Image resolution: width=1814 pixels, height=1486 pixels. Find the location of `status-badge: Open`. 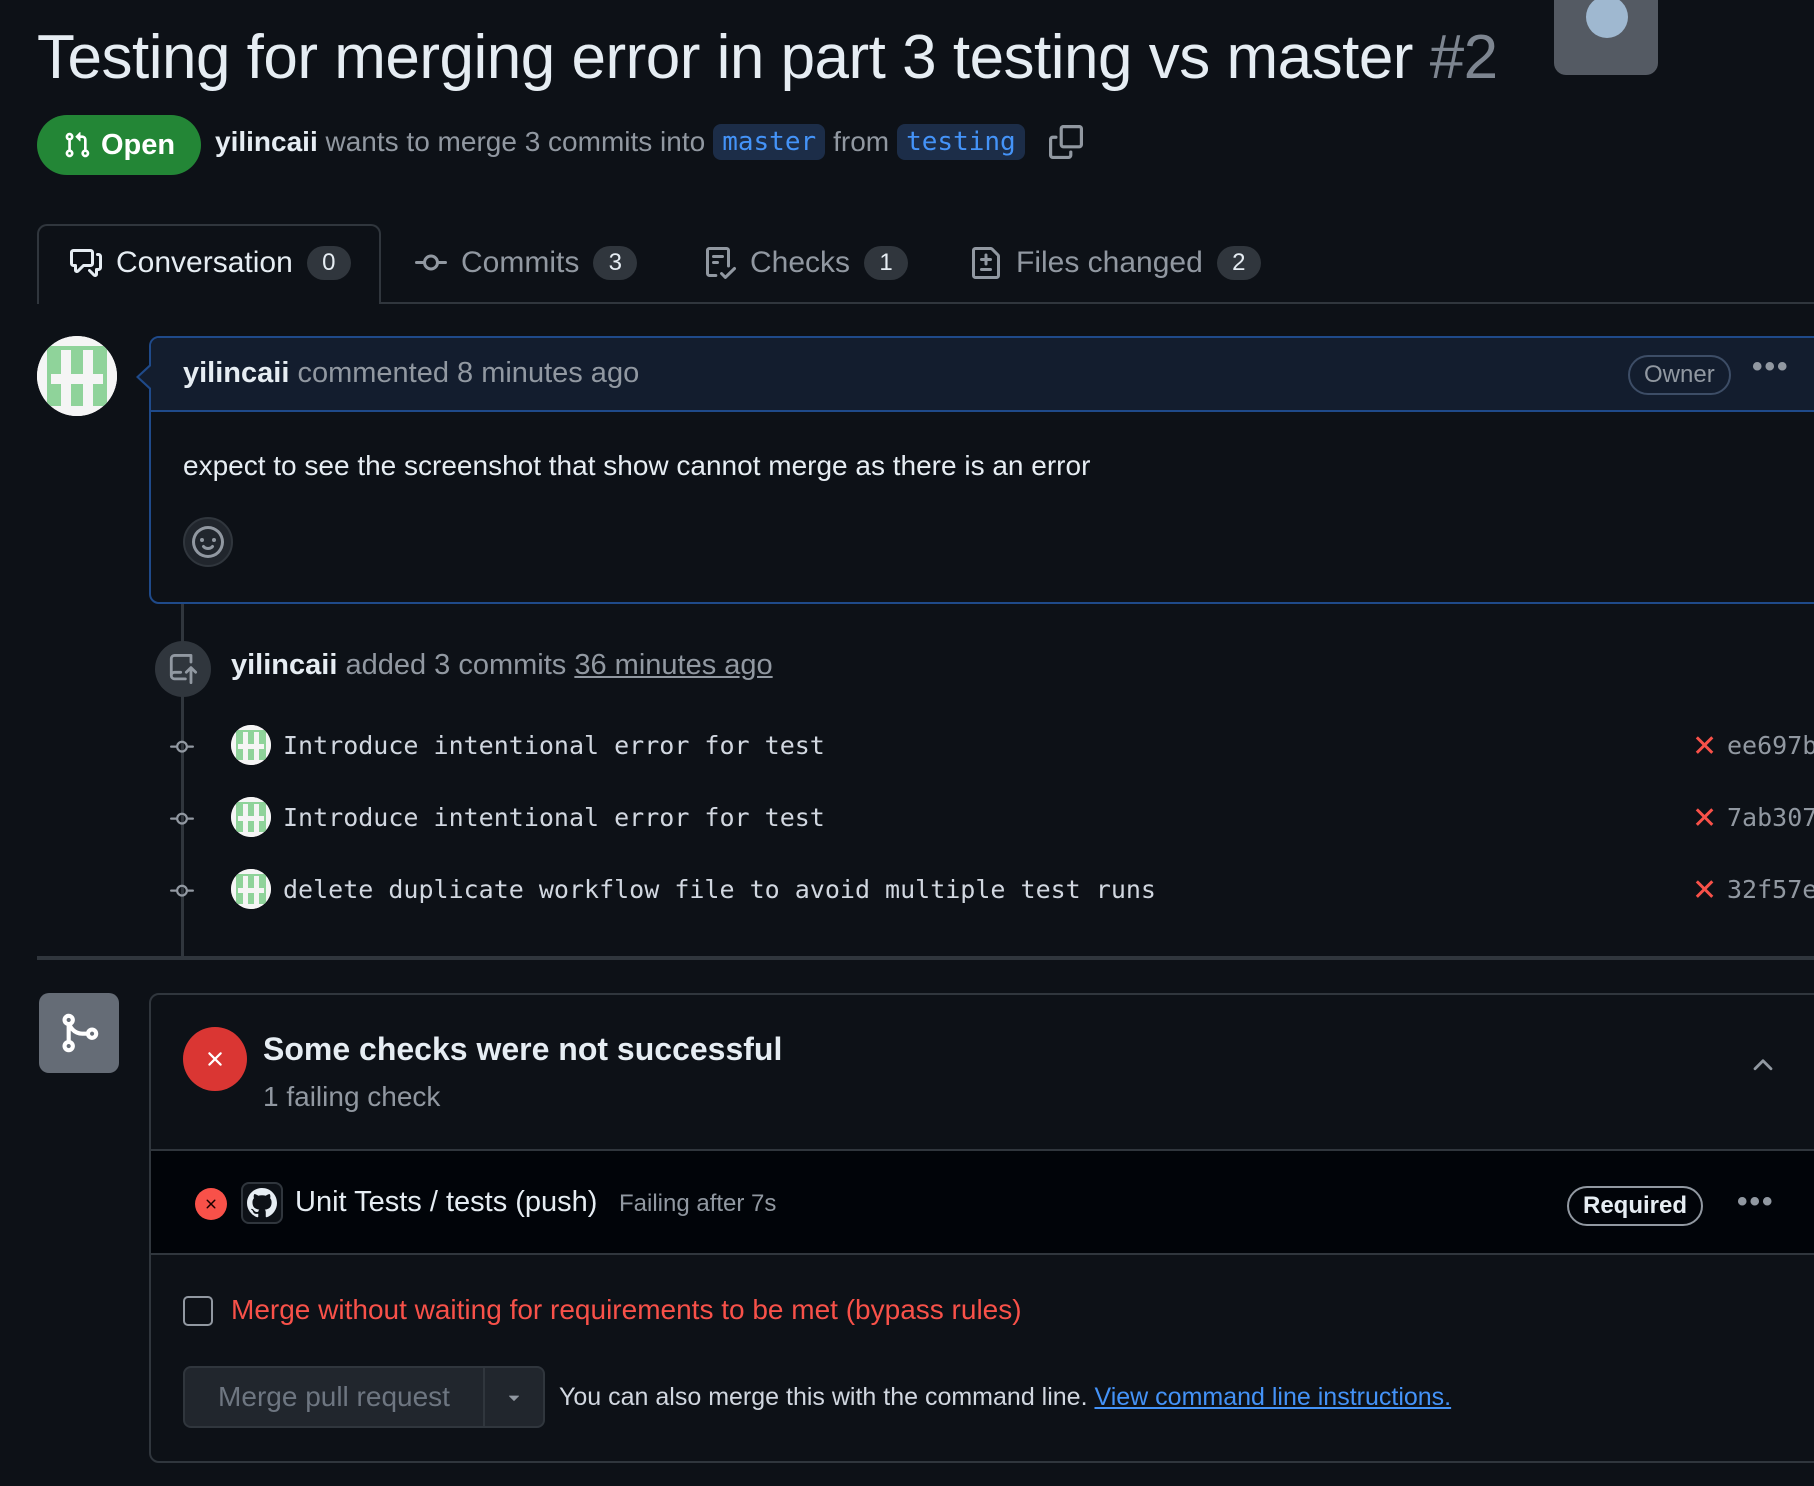

status-badge: Open is located at coordinates (119, 145).